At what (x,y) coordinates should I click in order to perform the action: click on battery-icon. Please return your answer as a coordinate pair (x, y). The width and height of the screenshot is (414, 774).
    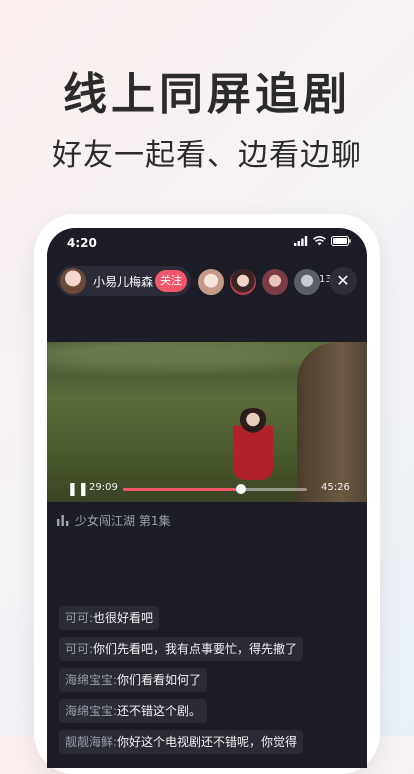
    Looking at the image, I should click on (341, 241).